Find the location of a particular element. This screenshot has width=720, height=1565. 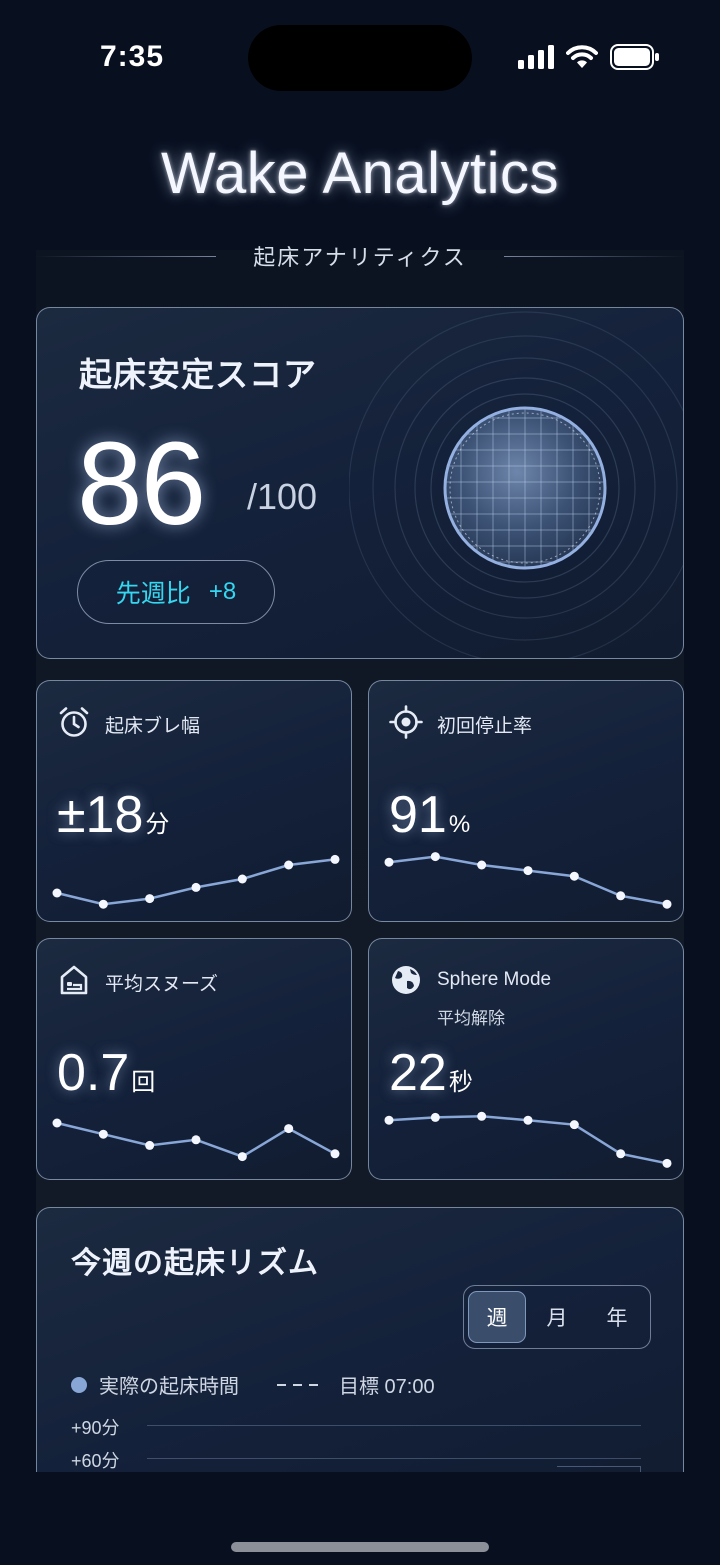

rhythm-title: 今週の起床リズム is located at coordinates (195, 1263).